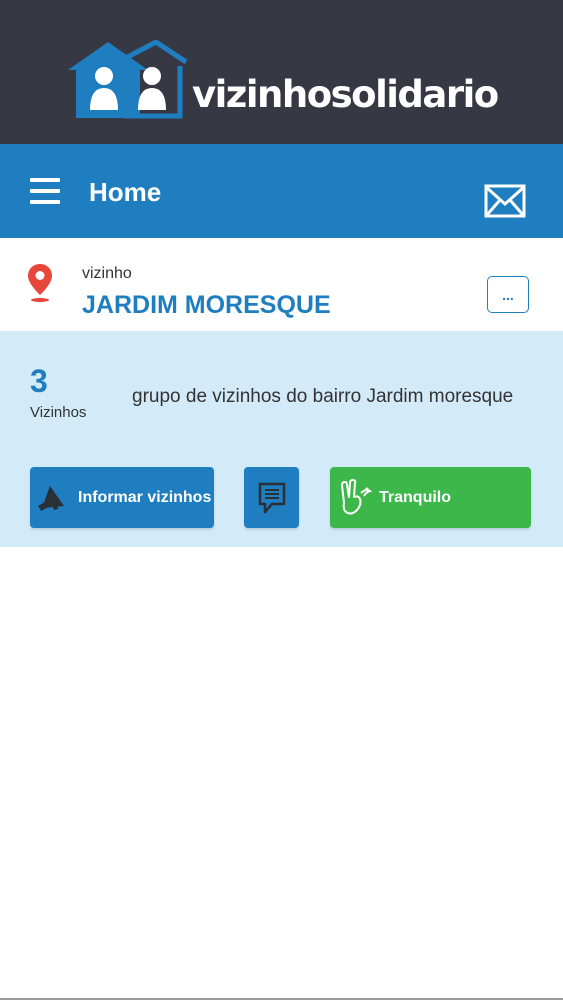 The image size is (563, 1000). What do you see at coordinates (281, 72) in the screenshot?
I see `brand-header: vizinhosolidario` at bounding box center [281, 72].